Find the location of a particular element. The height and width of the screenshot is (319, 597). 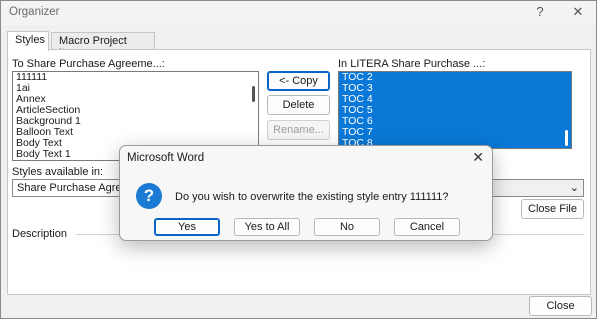

copy-button: <- Copy is located at coordinates (298, 81).